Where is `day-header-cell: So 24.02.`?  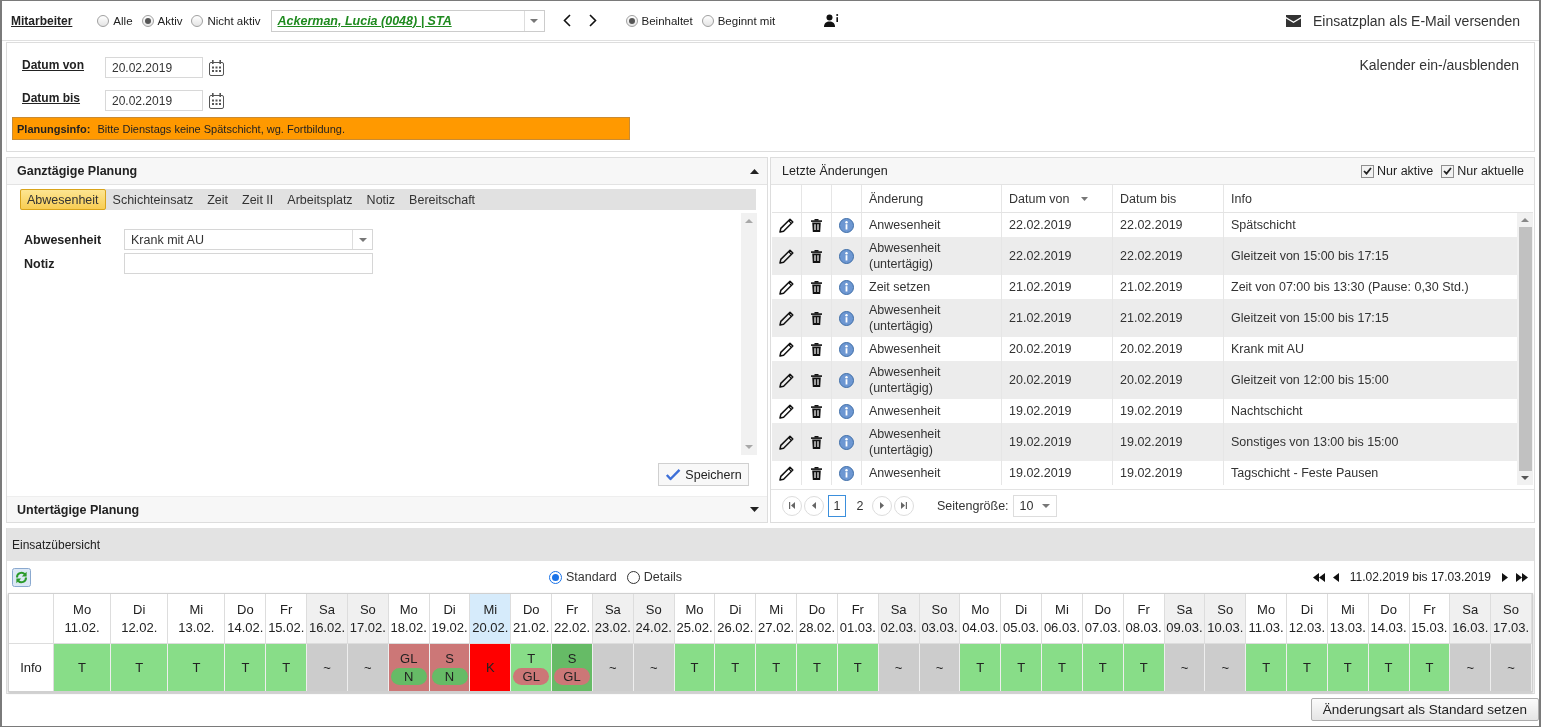 day-header-cell: So 24.02. is located at coordinates (654, 619).